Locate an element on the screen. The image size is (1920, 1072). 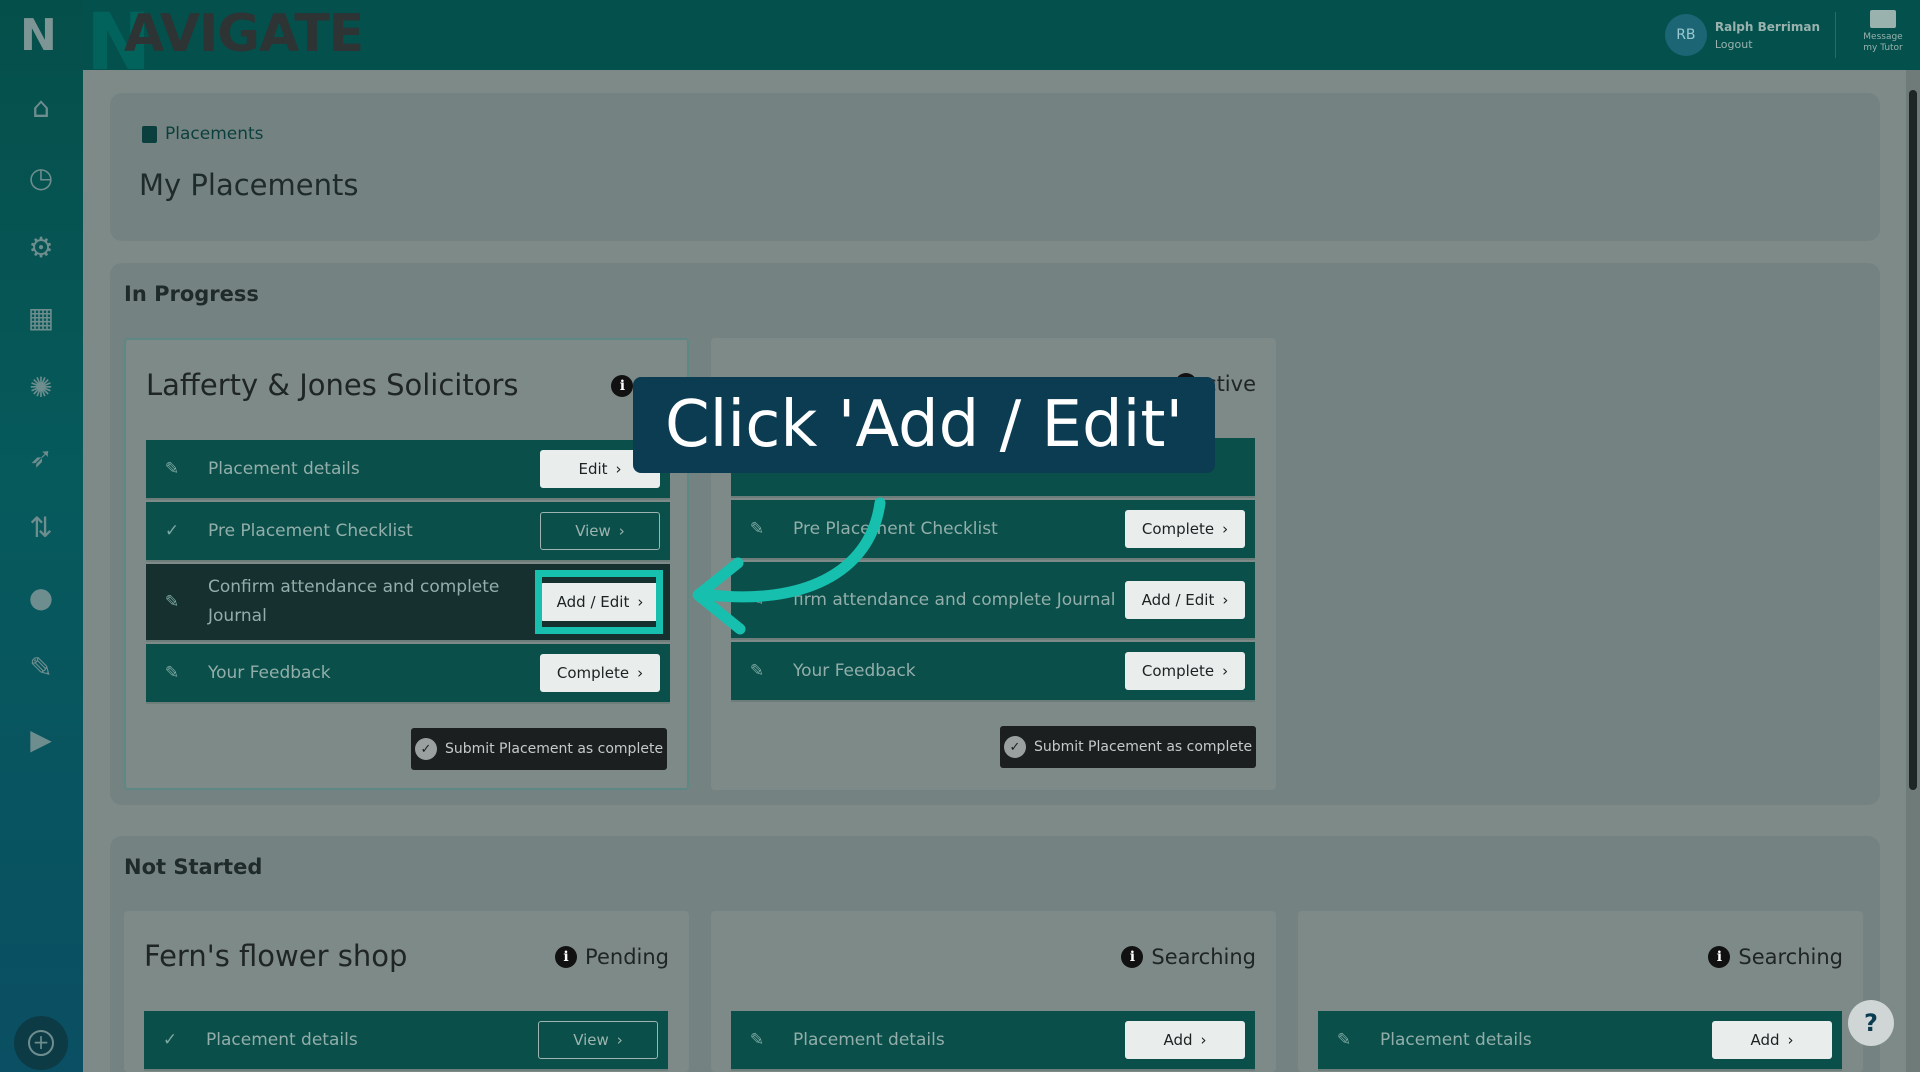
help-widget-icon: ? is located at coordinates (1871, 1023).